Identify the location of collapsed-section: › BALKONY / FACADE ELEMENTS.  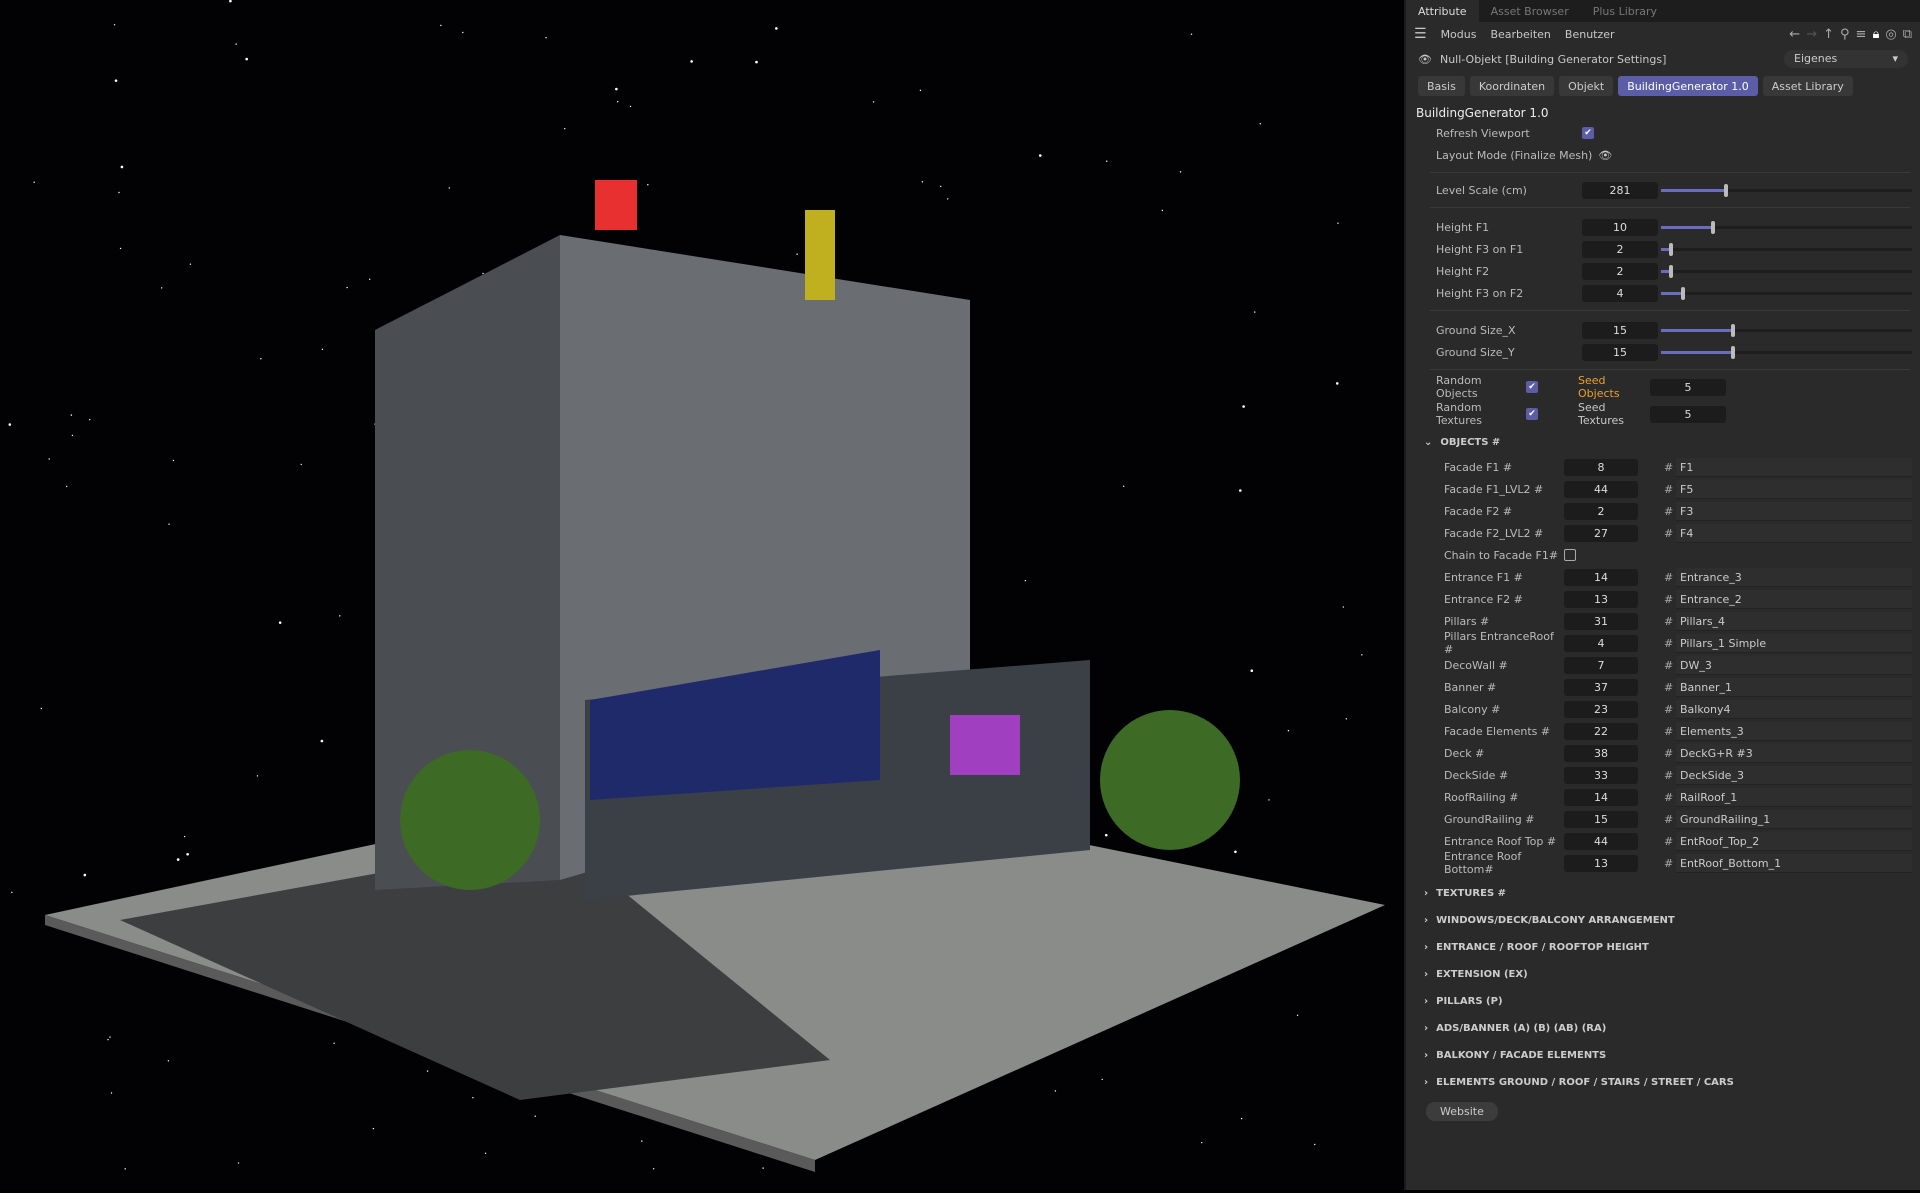
(1663, 1055).